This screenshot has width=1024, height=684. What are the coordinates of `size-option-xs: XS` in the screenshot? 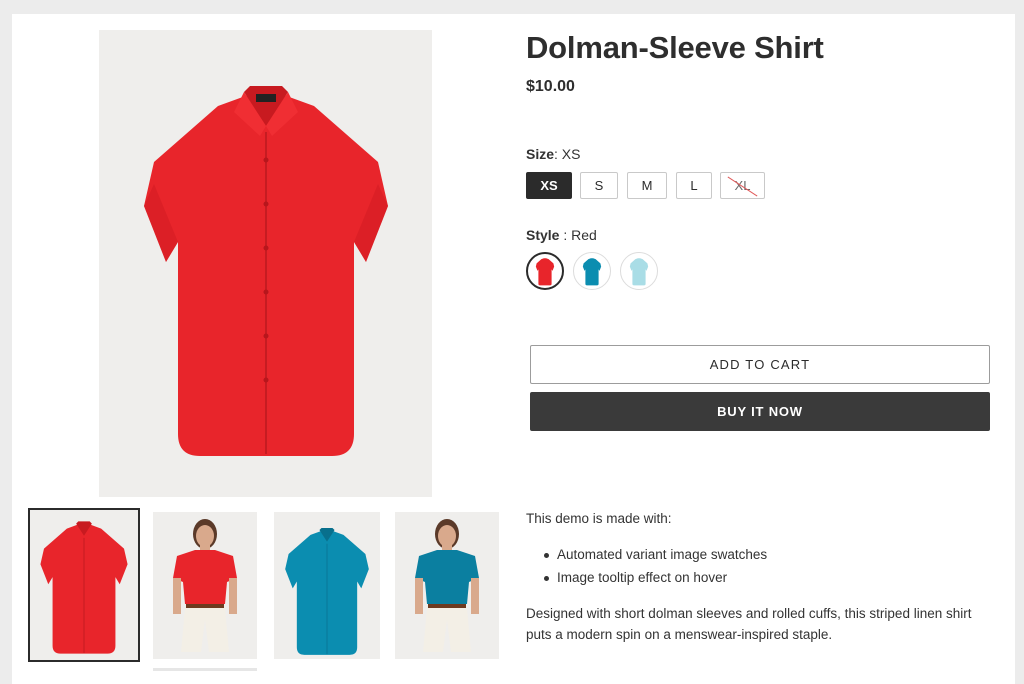 It's located at (549, 185).